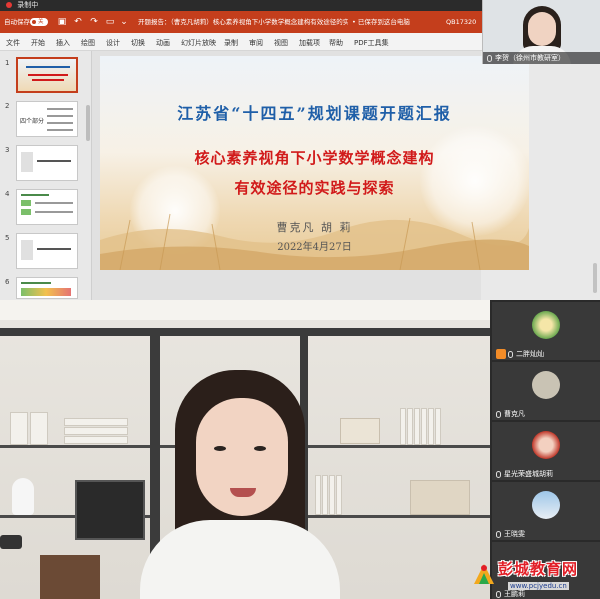 This screenshot has height=599, width=600. Describe the element at coordinates (514, 534) in the screenshot. I see `participant-name: 王晓雯` at that location.